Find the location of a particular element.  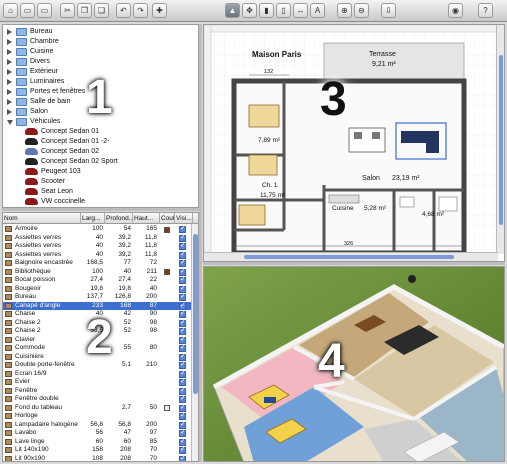

catalog-category-2: Cuisine is located at coordinates (100, 52).